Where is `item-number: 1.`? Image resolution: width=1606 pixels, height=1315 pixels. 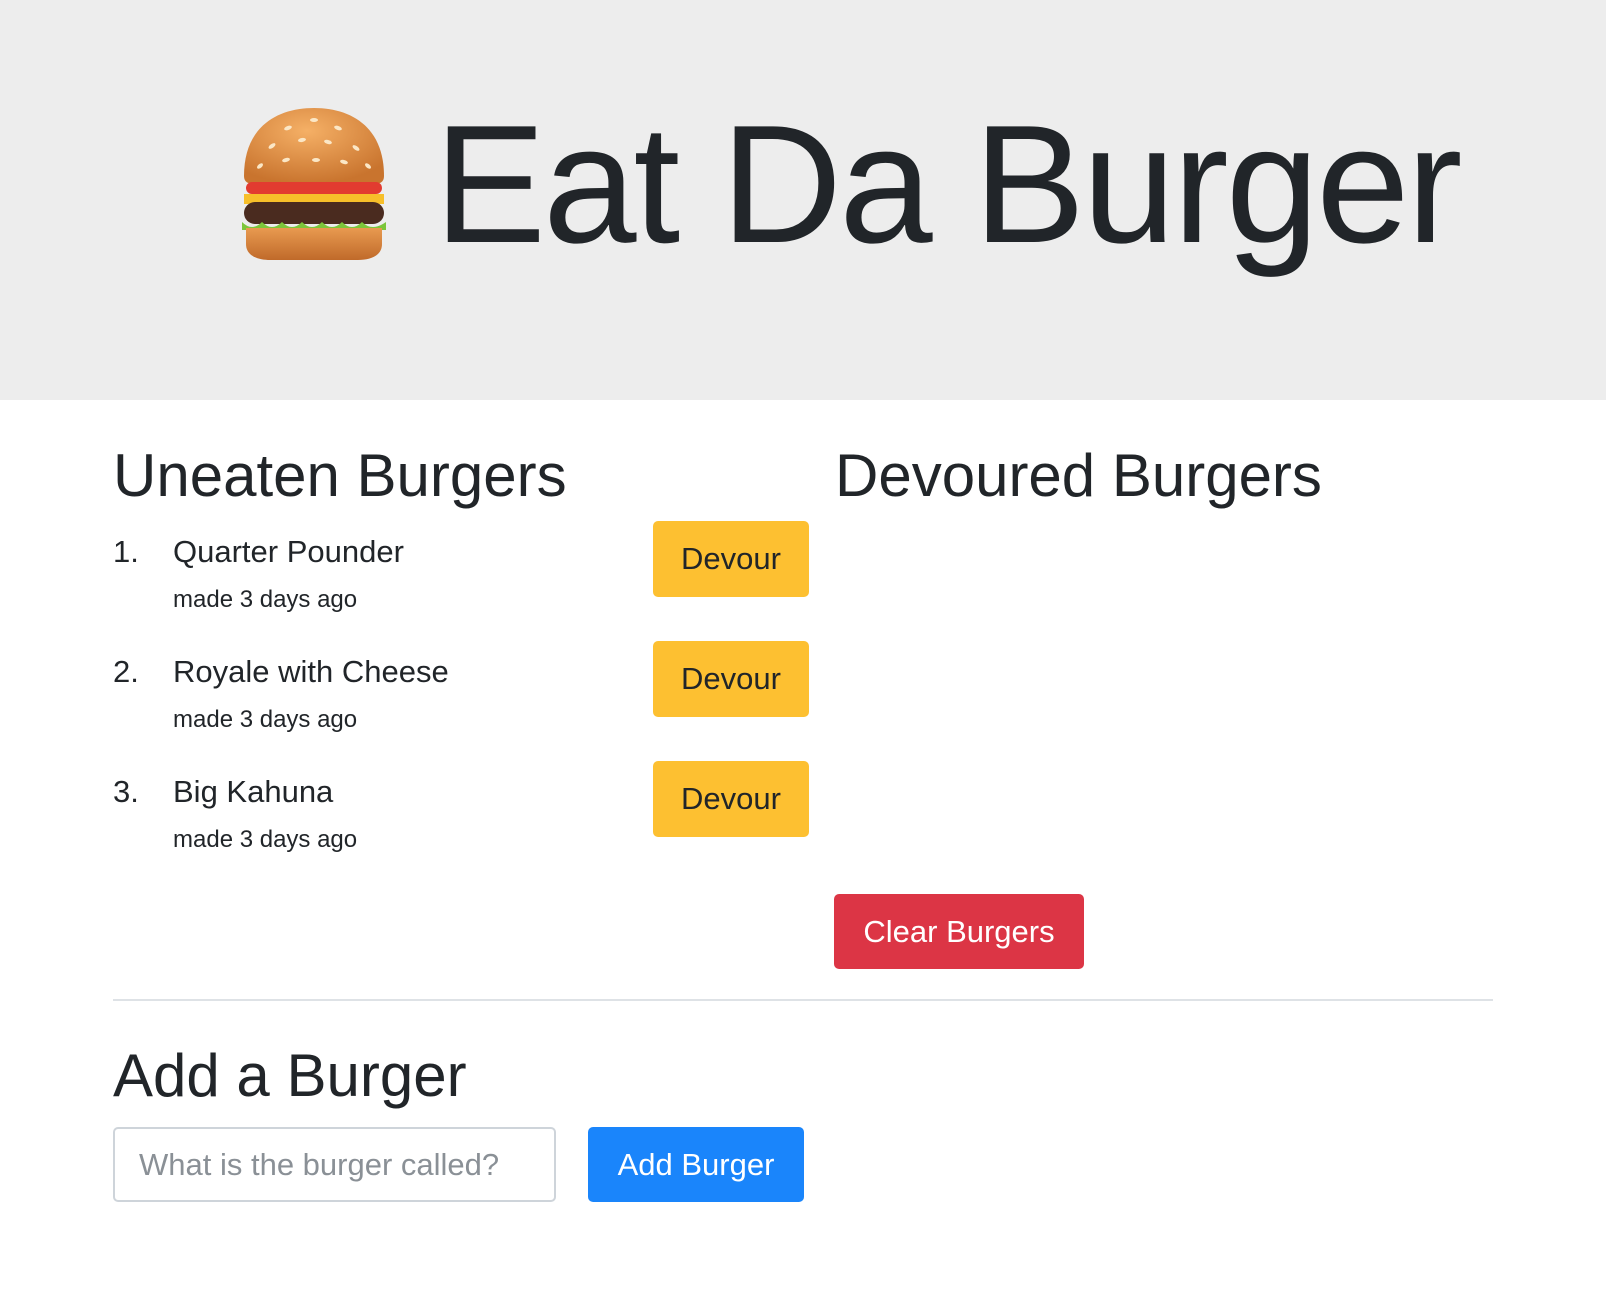
item-number: 1. is located at coordinates (126, 551).